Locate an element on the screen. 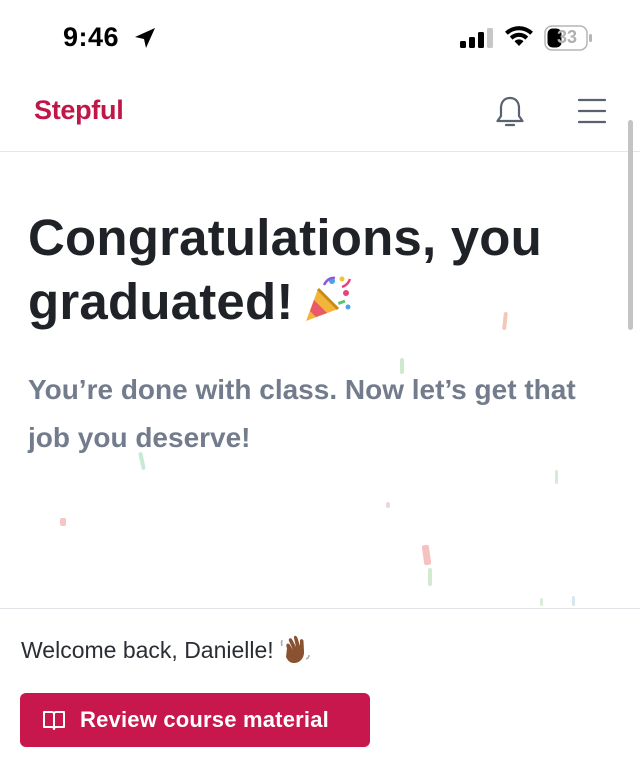  waving-hand-icon is located at coordinates (295, 649).